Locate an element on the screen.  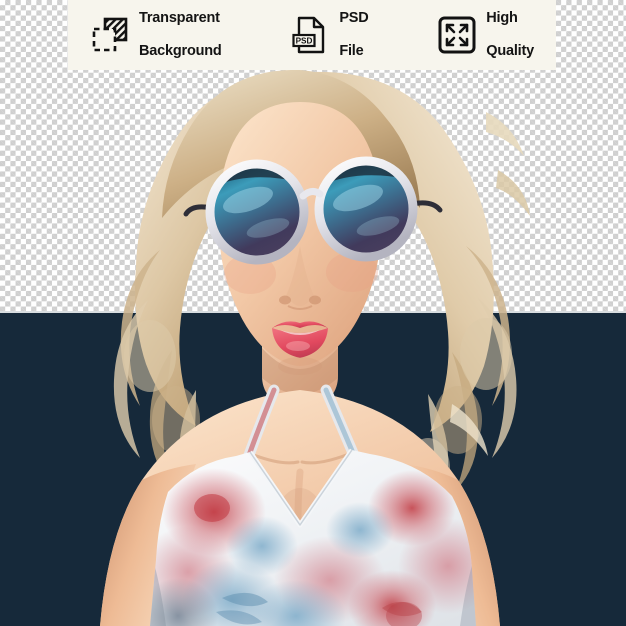
badge-transparent-background-label: Transparent Background is located at coordinates (180, 38).